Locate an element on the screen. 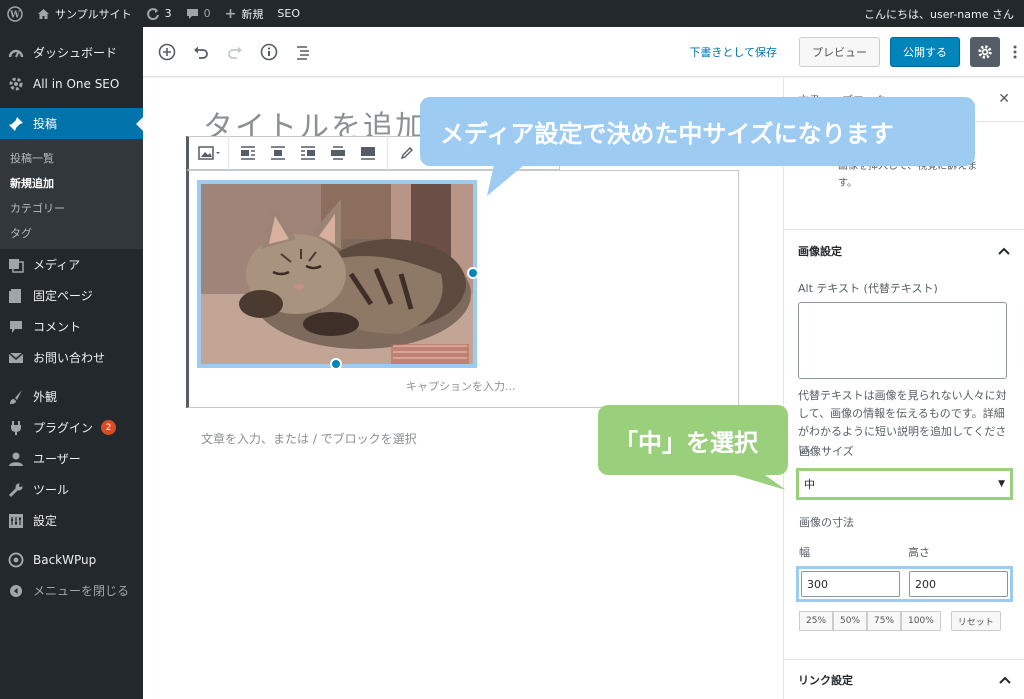  edit-image-button is located at coordinates (407, 153).